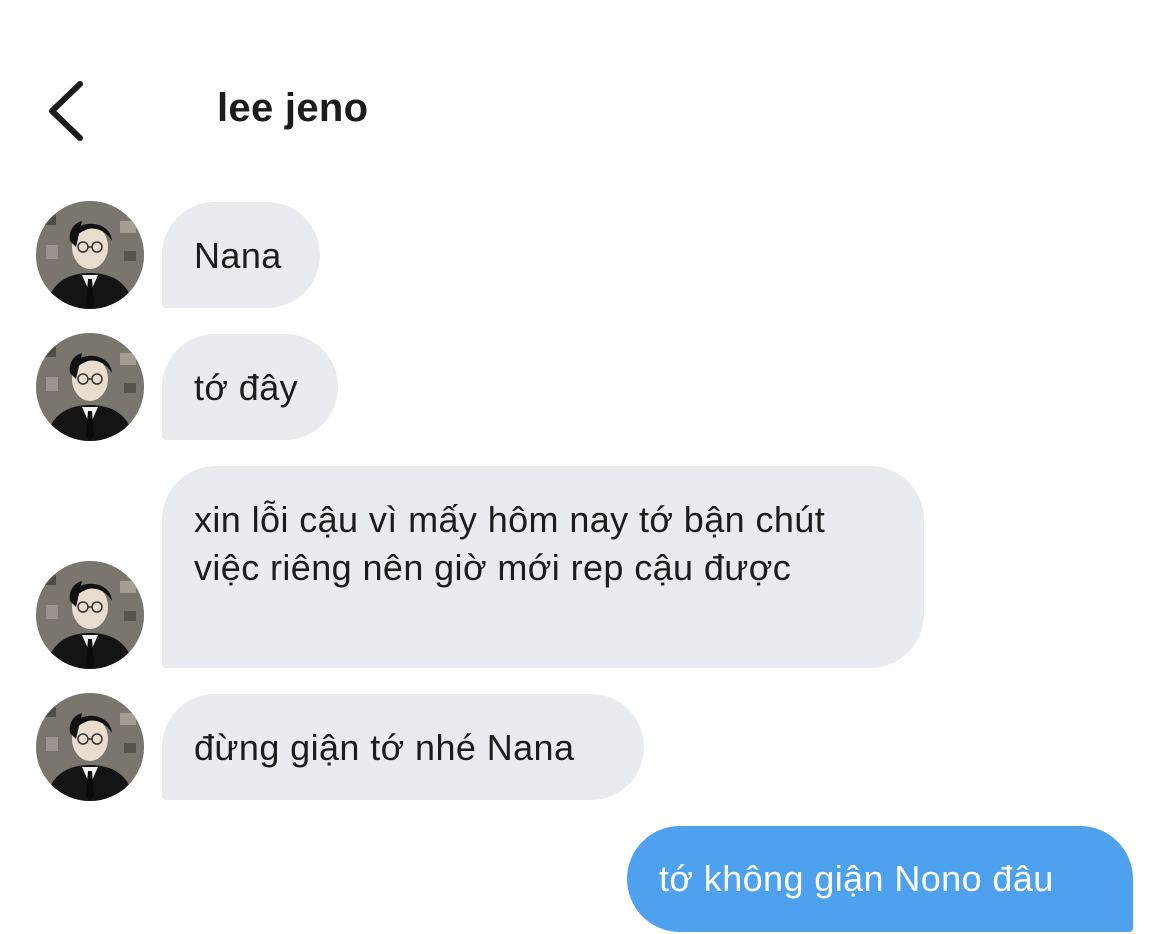 This screenshot has height=934, width=1169. What do you see at coordinates (403, 747) in the screenshot?
I see `message-bubble-incoming: đừng giận tớ nhé Nana` at bounding box center [403, 747].